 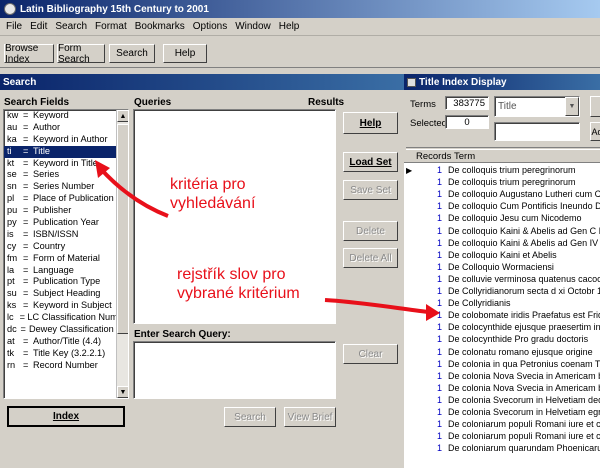 I want to click on menu-bookmarks: Bookmarks, so click(x=160, y=26).